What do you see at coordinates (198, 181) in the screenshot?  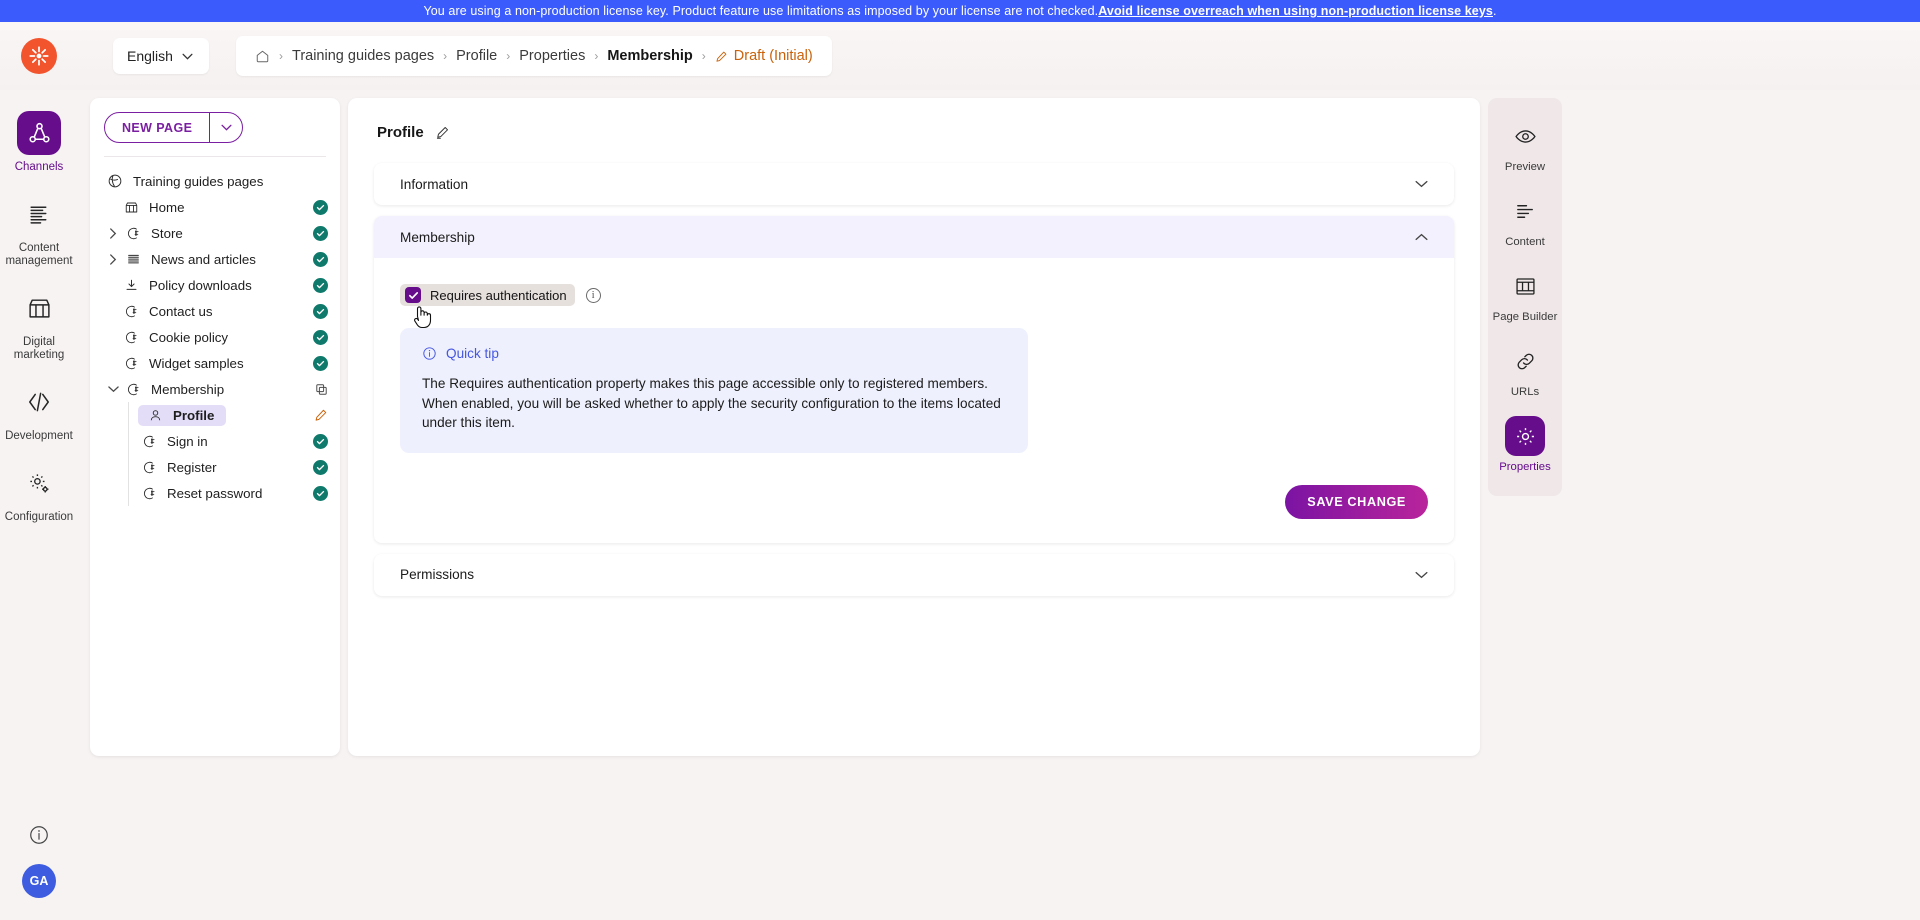 I see `tree-label: Training guides pages` at bounding box center [198, 181].